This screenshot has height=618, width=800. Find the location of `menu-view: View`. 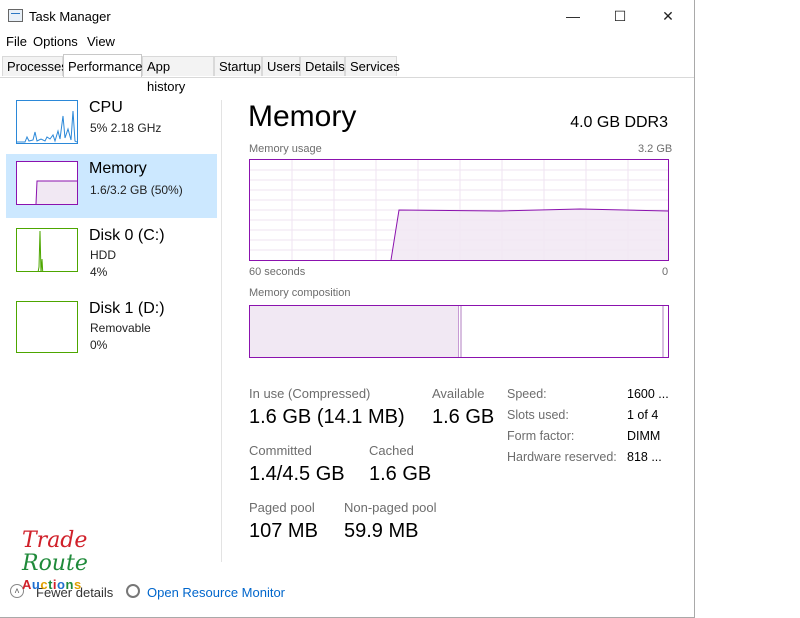

menu-view: View is located at coordinates (101, 41).